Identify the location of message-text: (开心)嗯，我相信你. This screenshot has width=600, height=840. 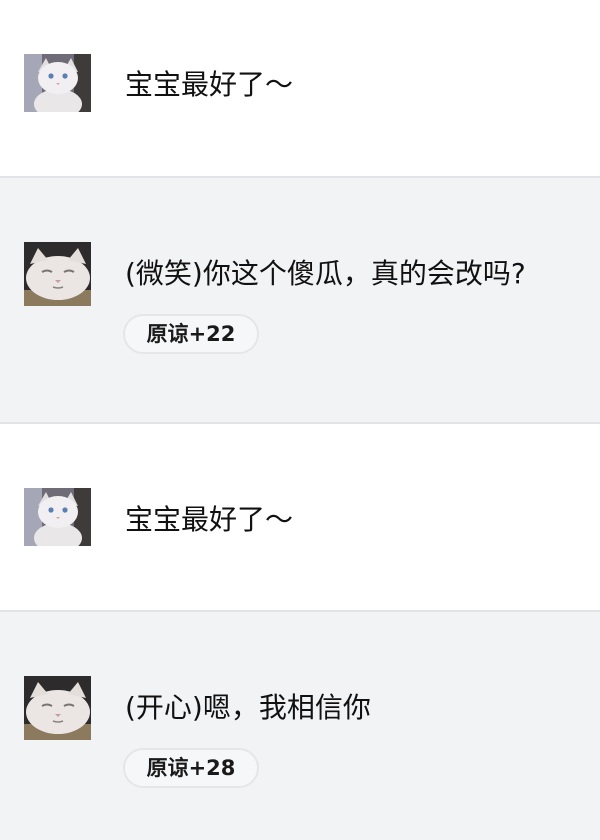
(248, 707).